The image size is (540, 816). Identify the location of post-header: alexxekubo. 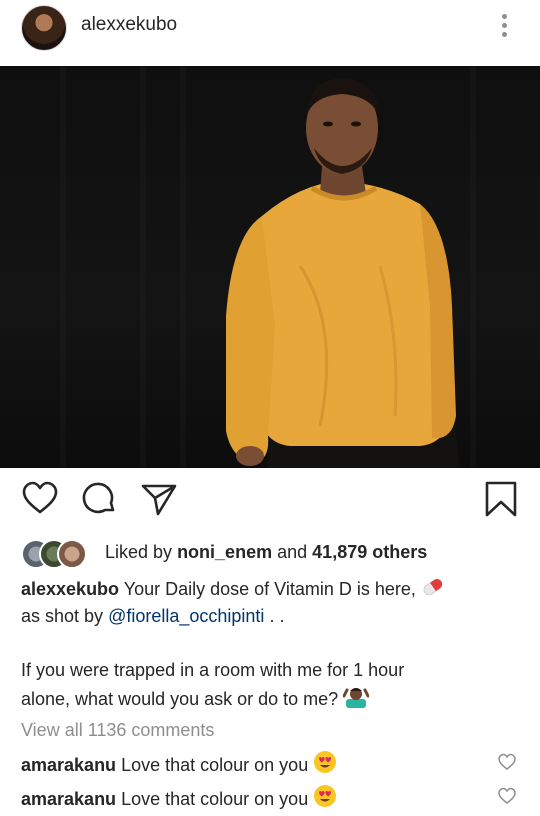
(270, 33).